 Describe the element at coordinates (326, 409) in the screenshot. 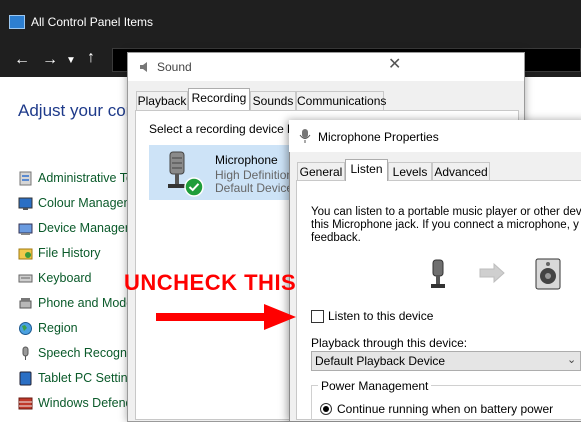

I see `battery-power-radio` at that location.